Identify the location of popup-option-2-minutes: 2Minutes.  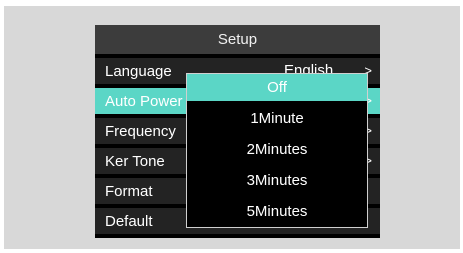
(277, 149).